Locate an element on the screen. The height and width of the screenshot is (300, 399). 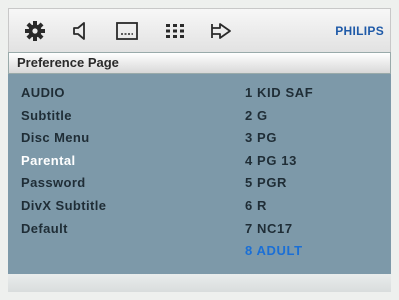
menu-item-audio: AUDIO is located at coordinates (63, 93).